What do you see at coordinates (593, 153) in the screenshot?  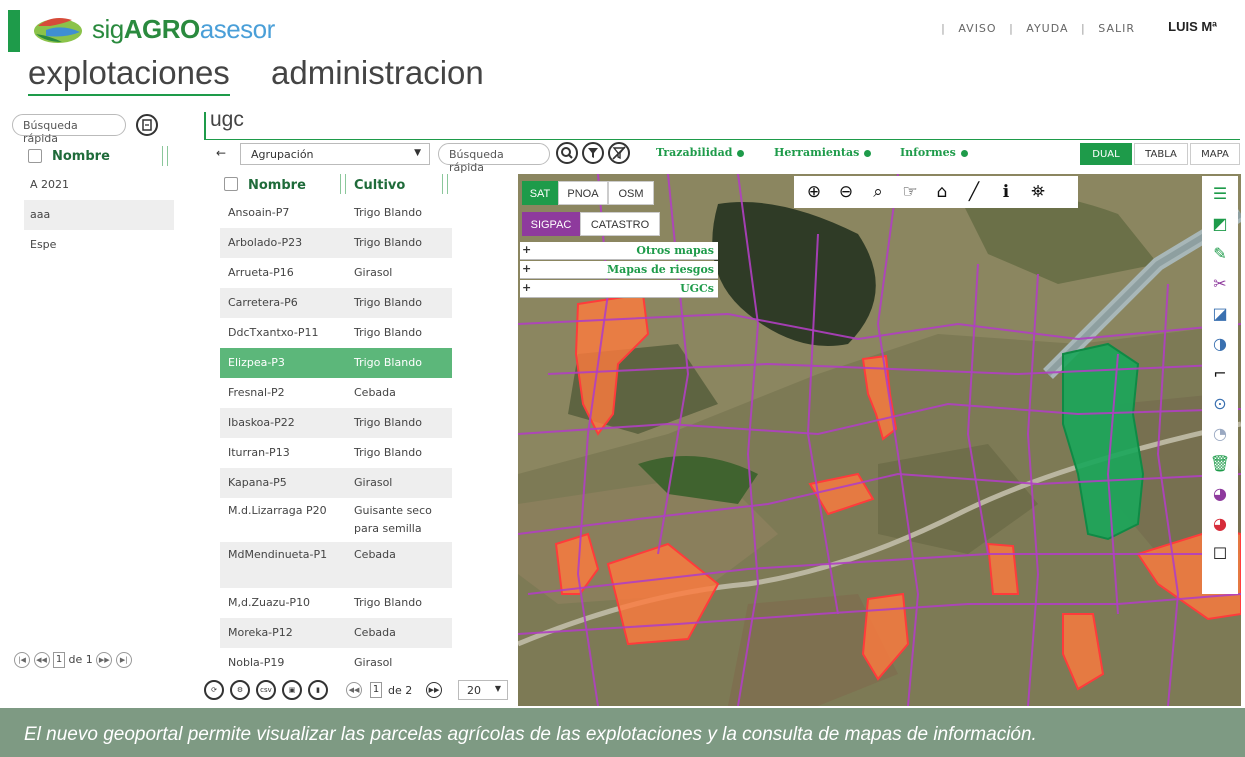 I see `filter-icon` at bounding box center [593, 153].